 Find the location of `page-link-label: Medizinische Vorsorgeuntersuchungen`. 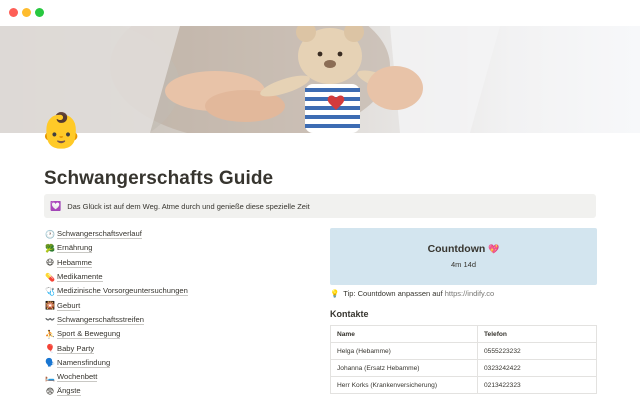

page-link-label: Medizinische Vorsorgeuntersuchungen is located at coordinates (122, 291).